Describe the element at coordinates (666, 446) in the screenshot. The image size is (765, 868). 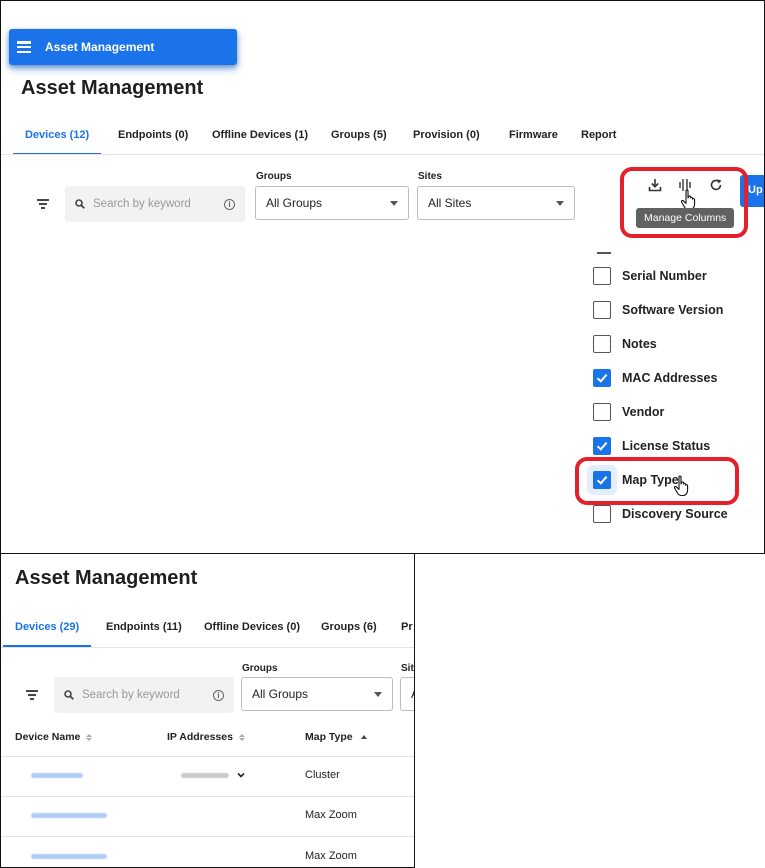
I see `column-label: License Status` at that location.